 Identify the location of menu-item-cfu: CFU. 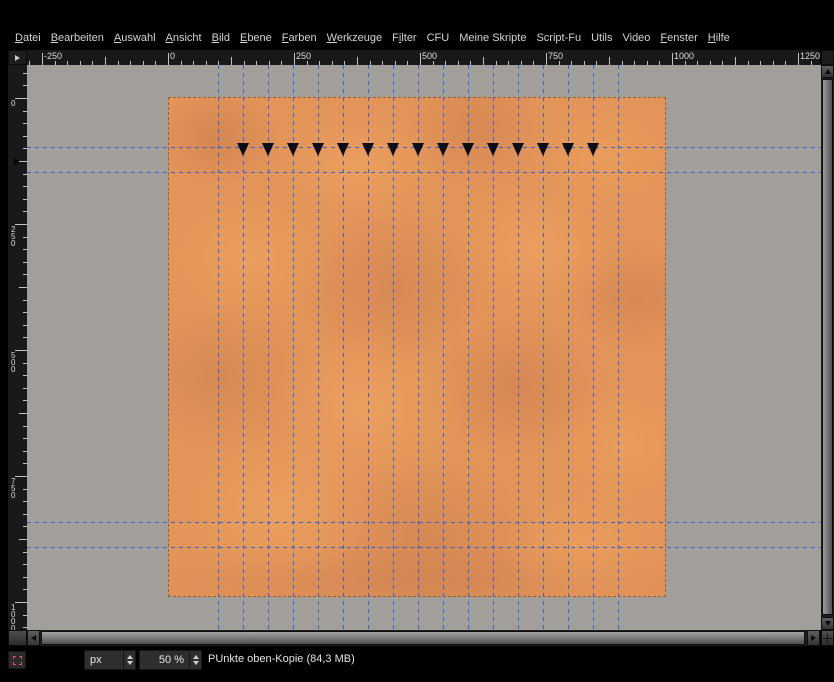
(438, 38).